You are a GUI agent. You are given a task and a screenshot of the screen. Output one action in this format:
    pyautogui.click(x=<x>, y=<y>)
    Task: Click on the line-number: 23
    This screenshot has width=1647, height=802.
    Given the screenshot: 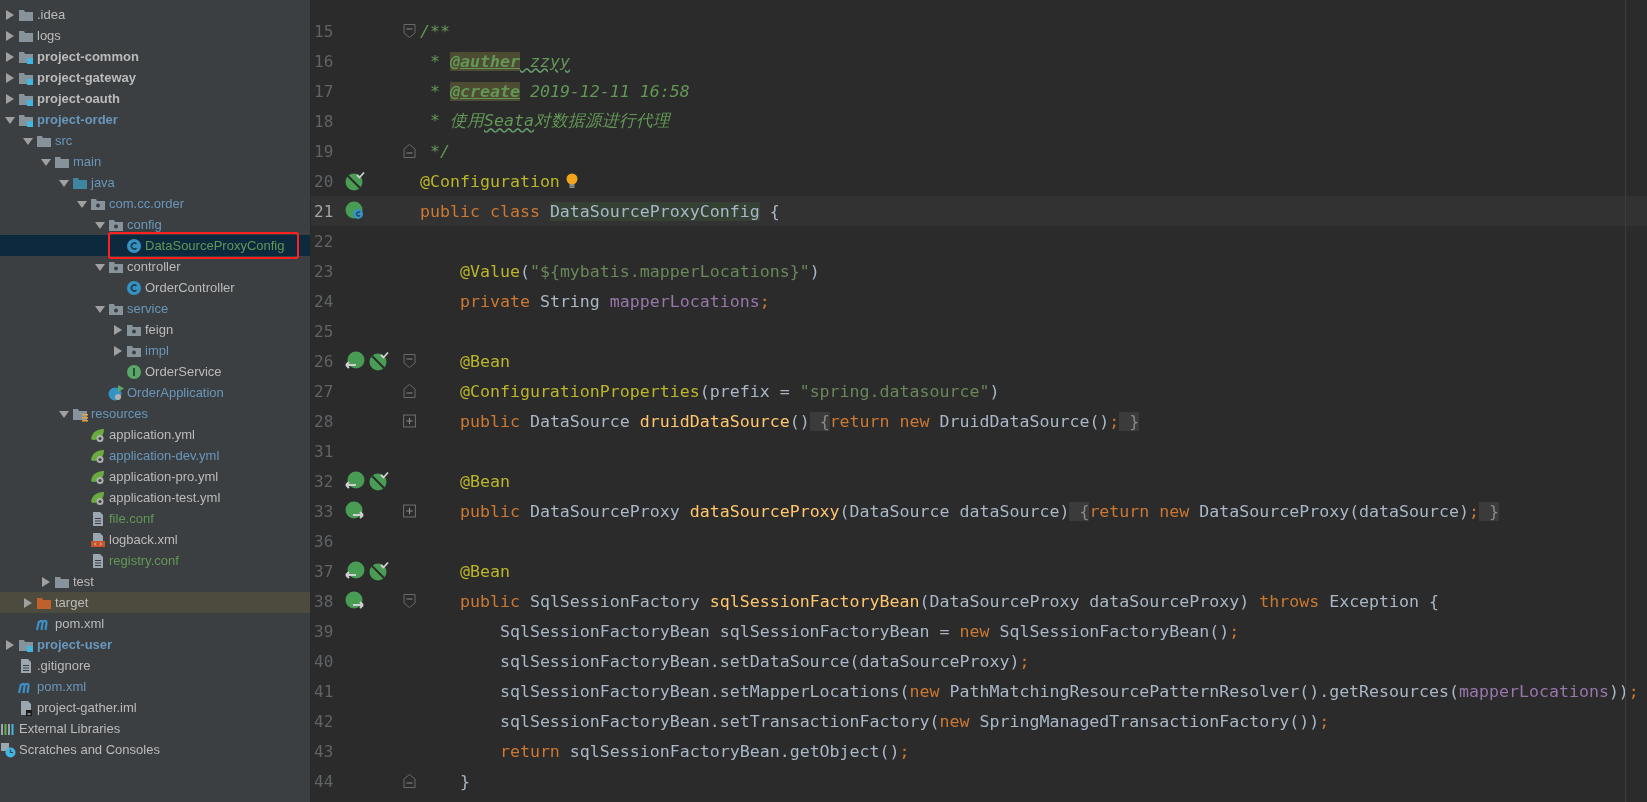 What is the action you would take?
    pyautogui.click(x=324, y=271)
    